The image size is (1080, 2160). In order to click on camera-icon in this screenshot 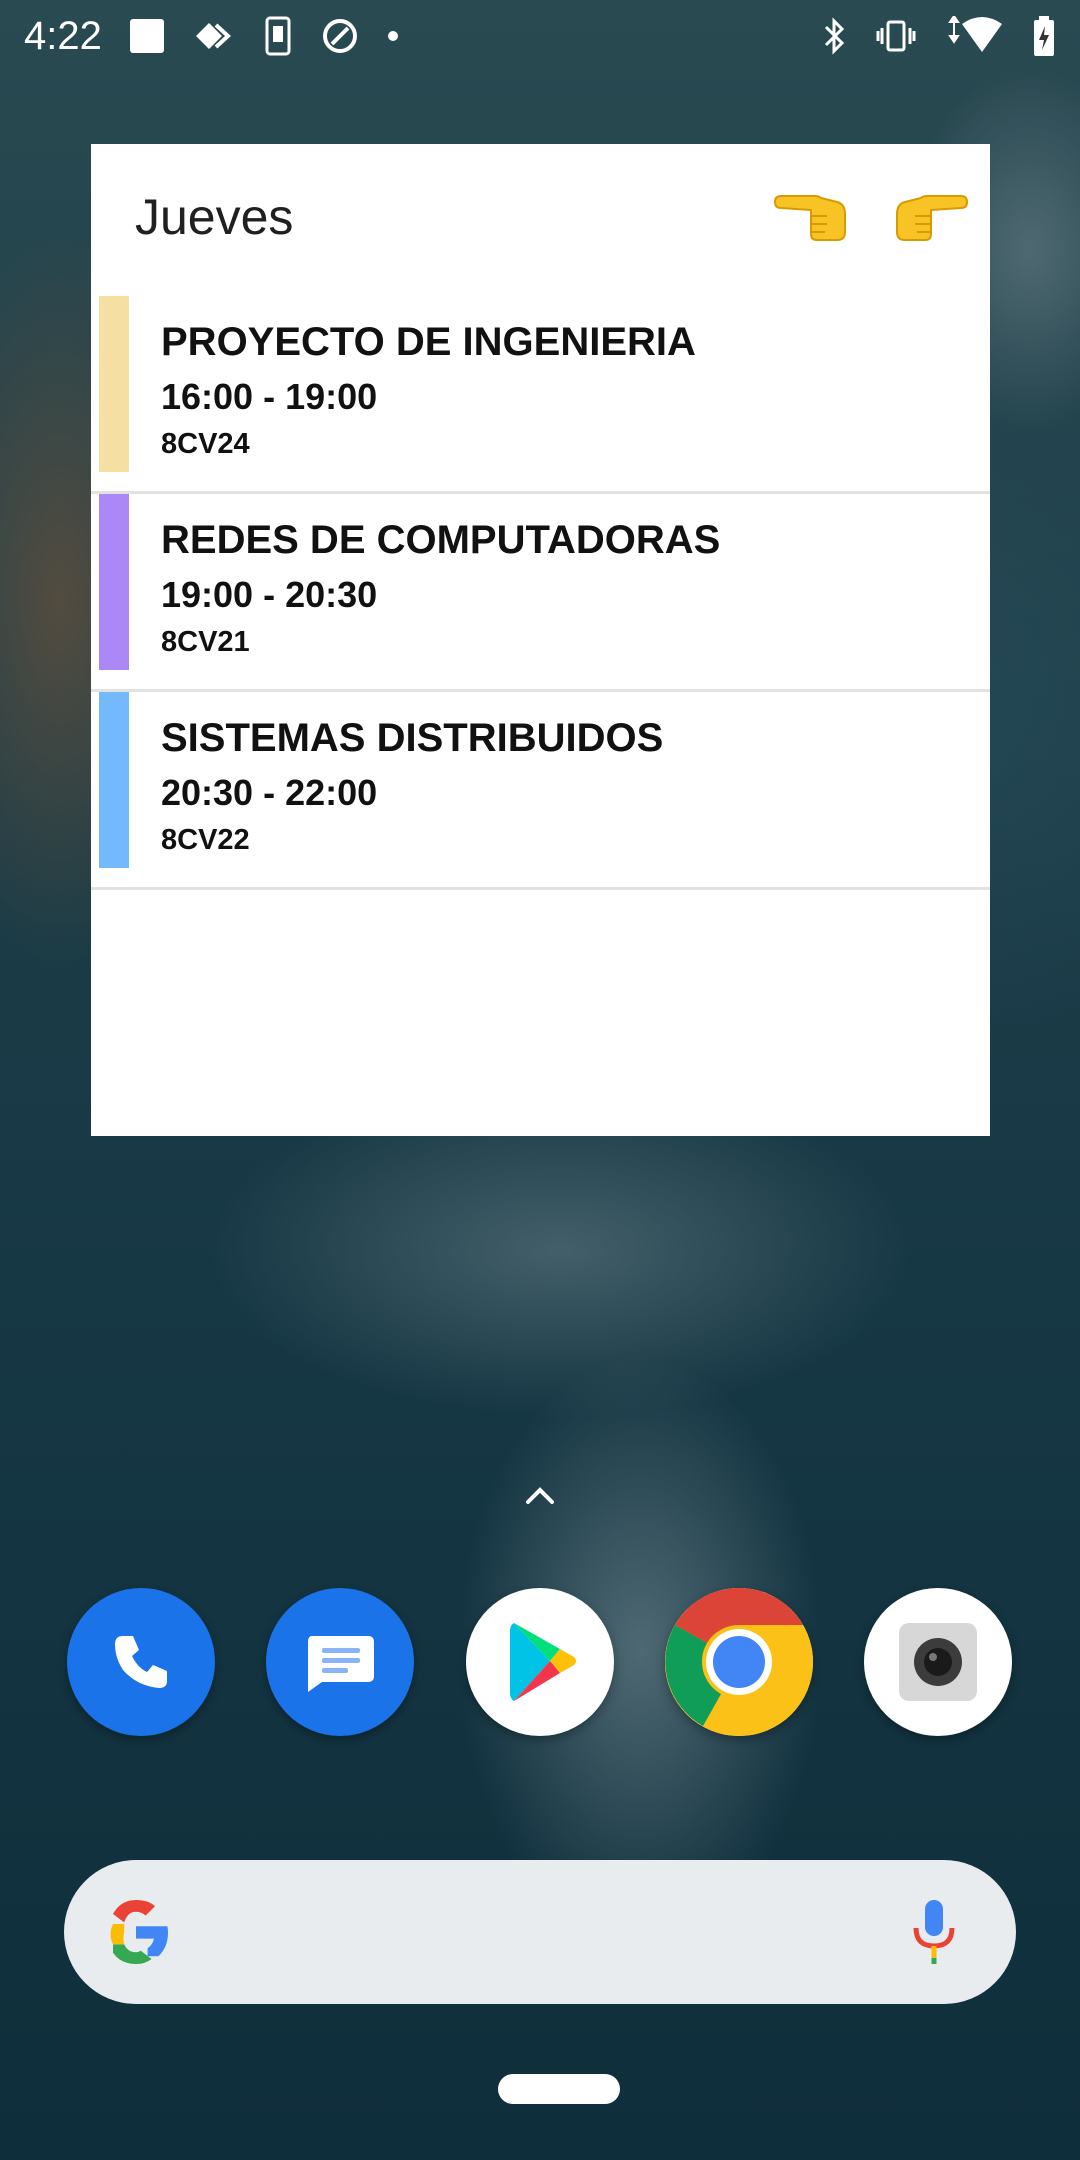, I will do `click(938, 1662)`.